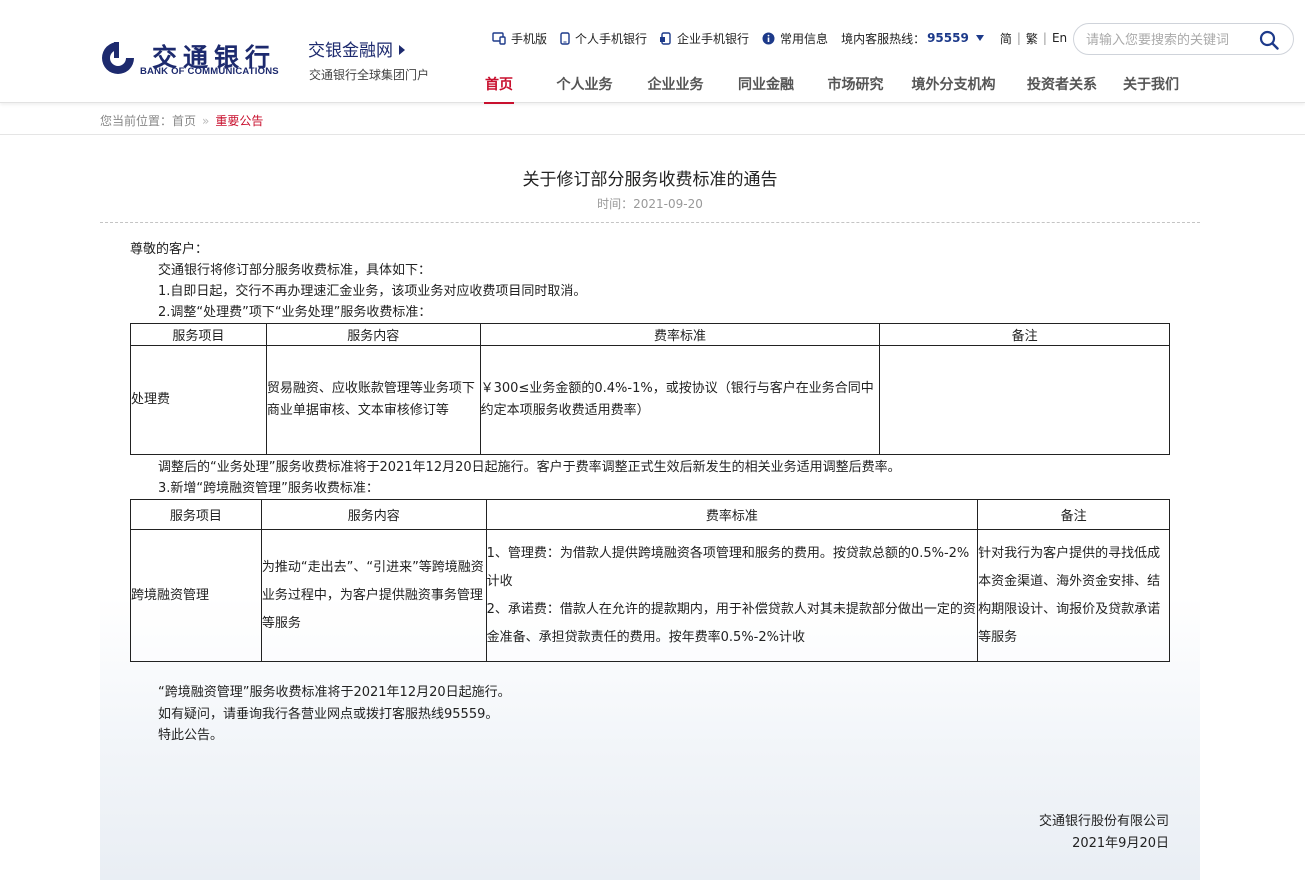 This screenshot has height=880, width=1305. Describe the element at coordinates (650, 222) in the screenshot. I see `title-divider` at that location.